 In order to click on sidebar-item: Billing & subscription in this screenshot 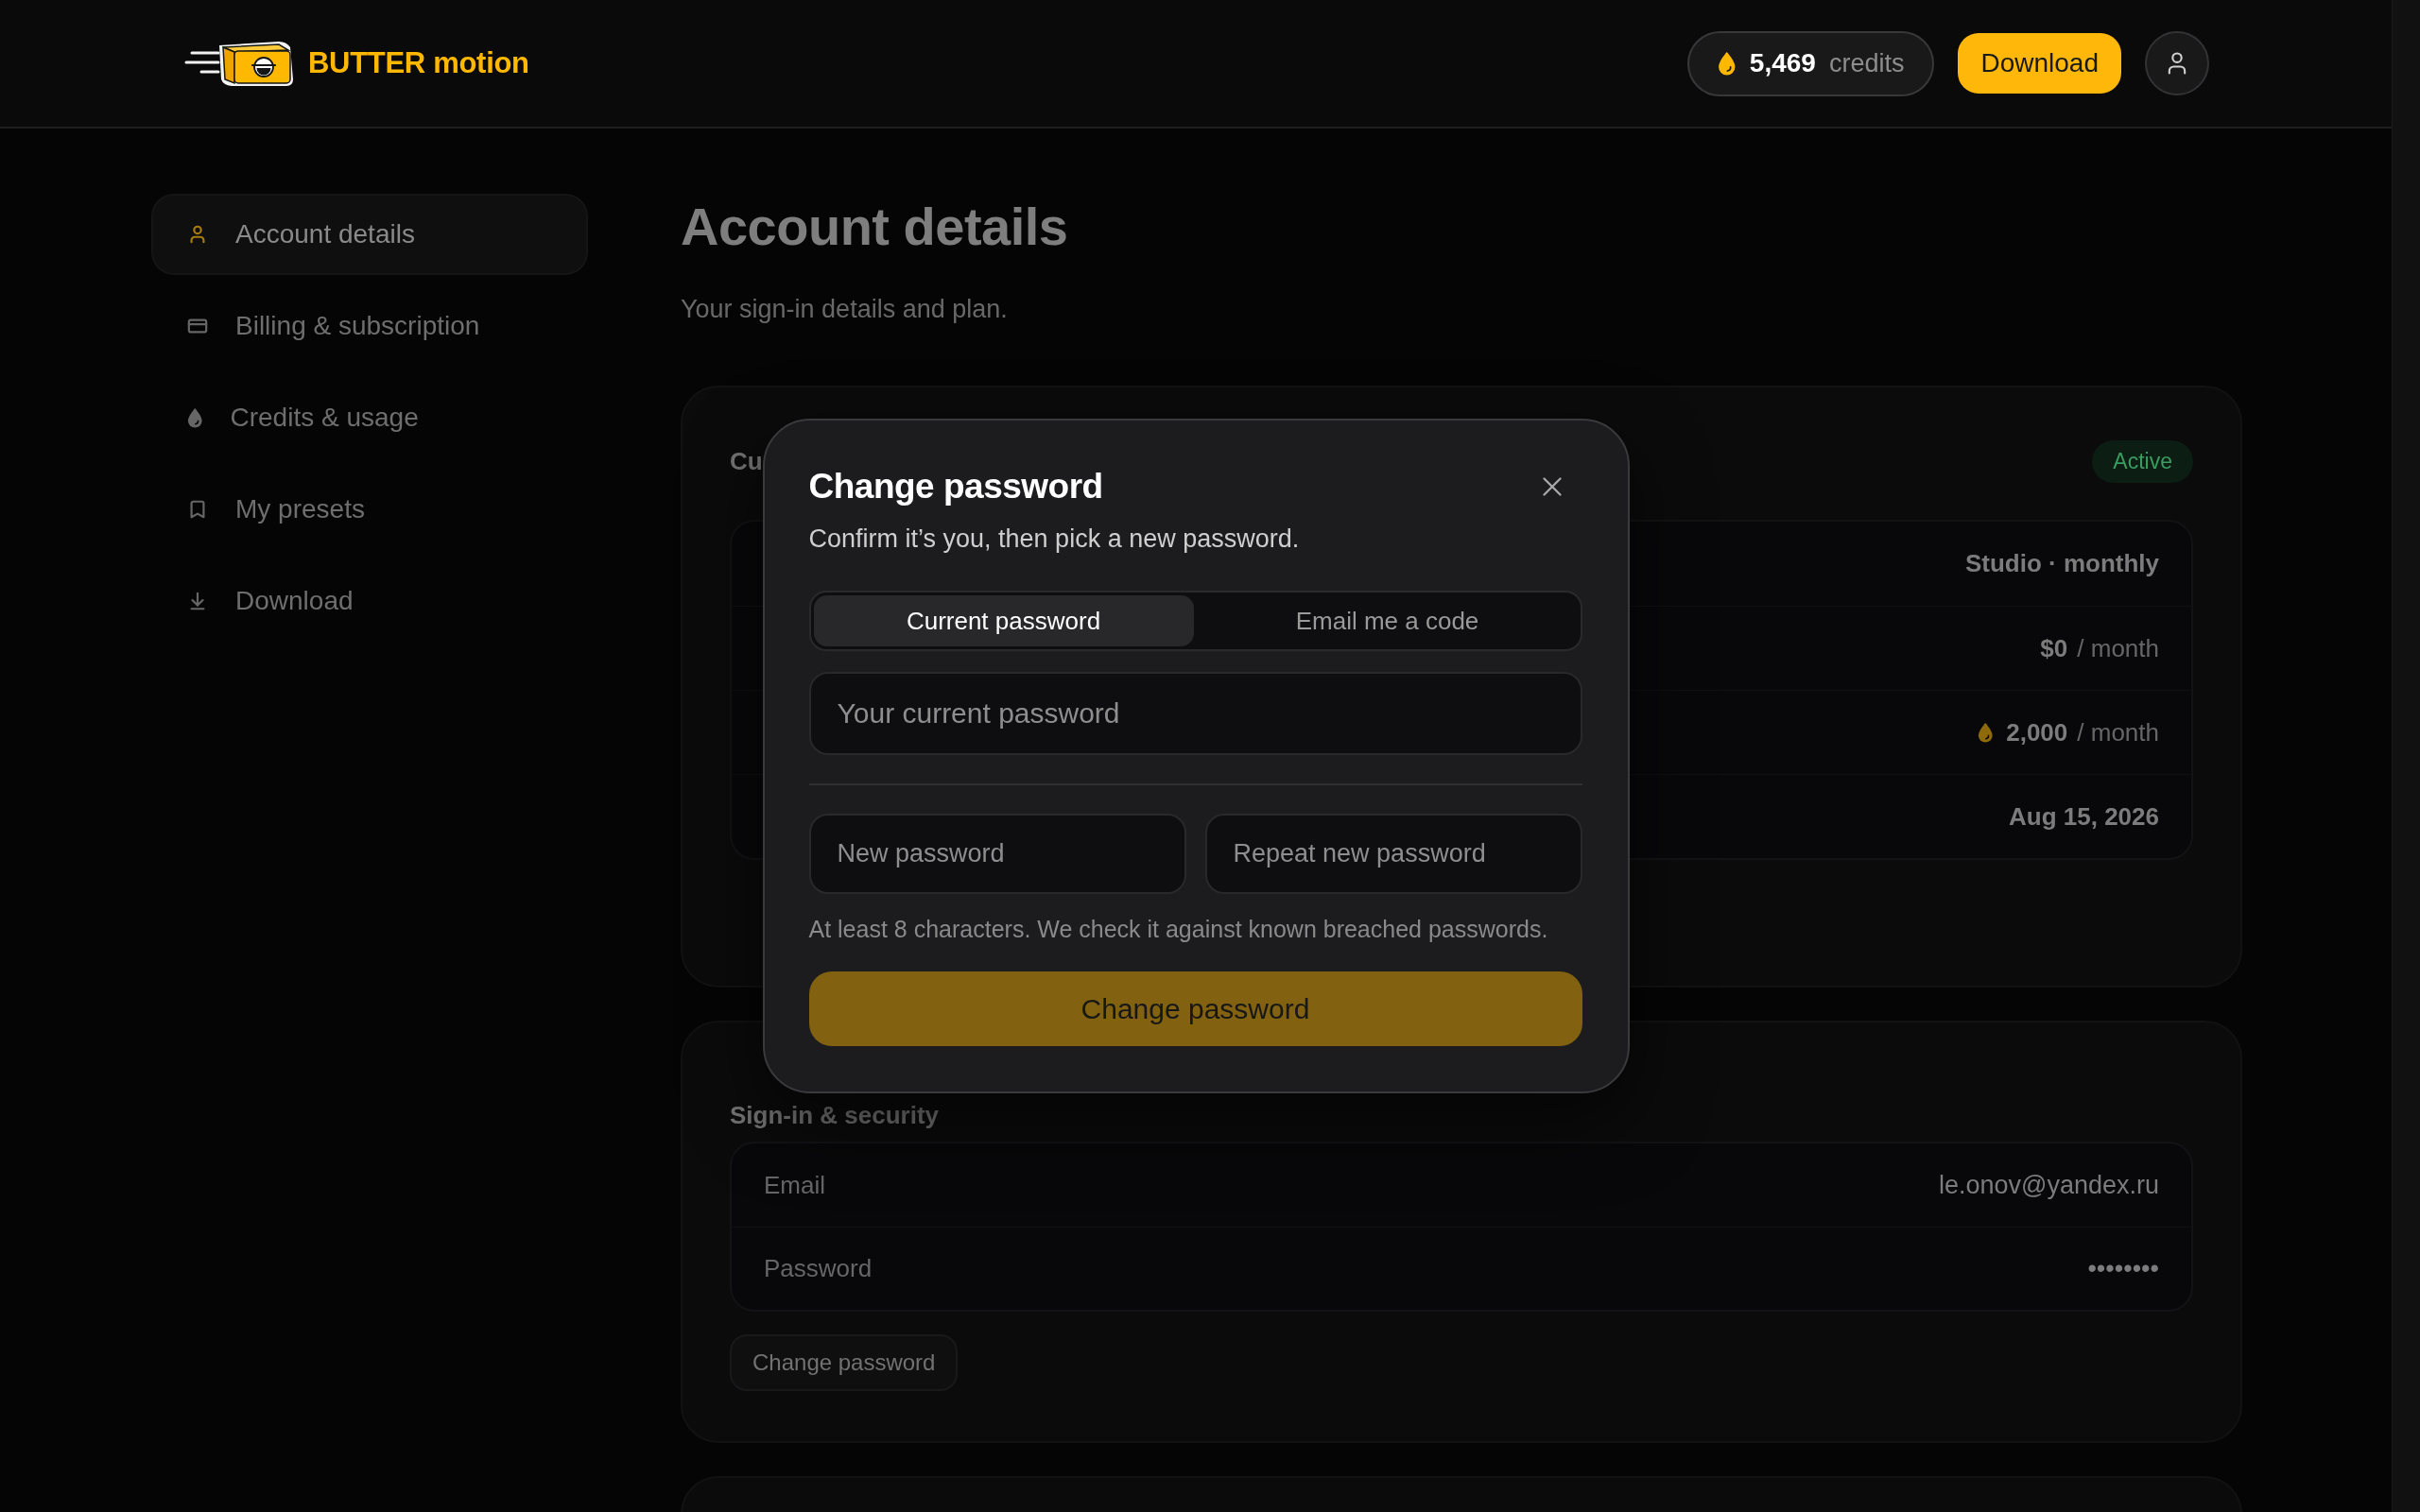, I will do `click(369, 326)`.